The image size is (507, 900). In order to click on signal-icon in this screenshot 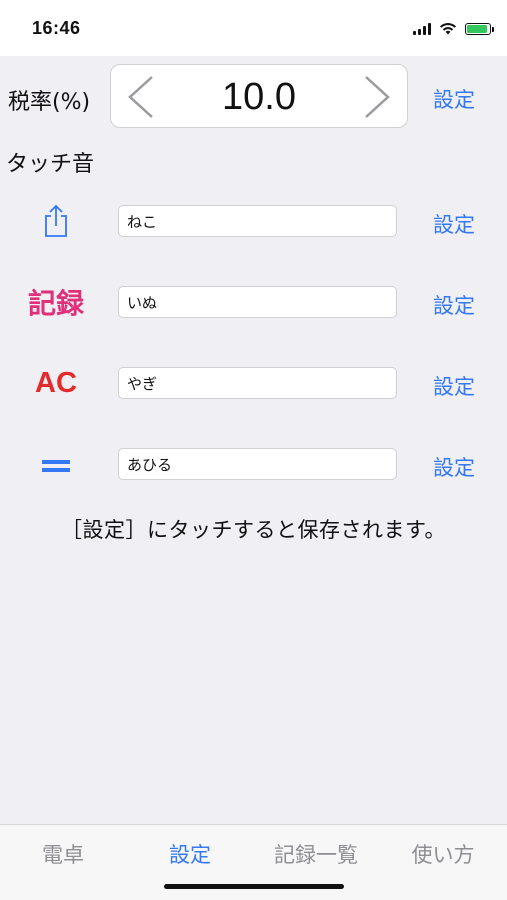, I will do `click(422, 28)`.